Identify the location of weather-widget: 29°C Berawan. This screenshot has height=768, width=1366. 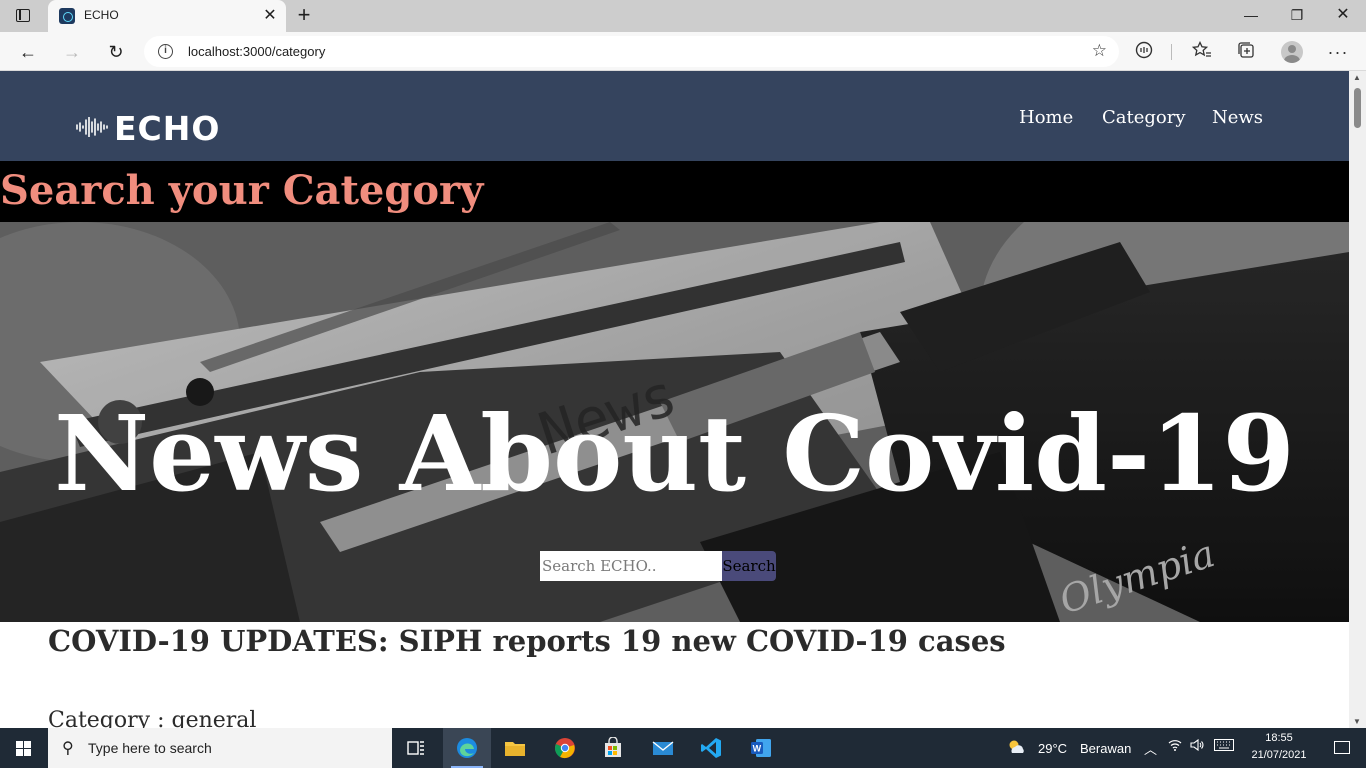
(1069, 748).